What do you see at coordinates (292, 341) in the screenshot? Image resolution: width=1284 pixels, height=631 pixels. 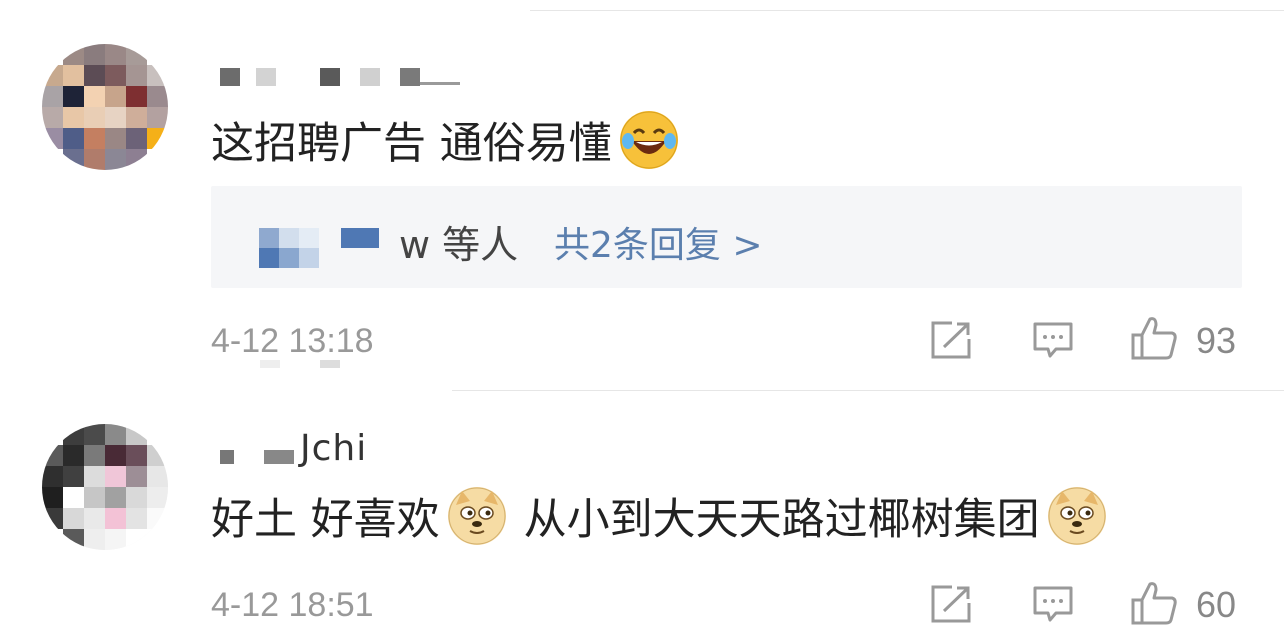 I see `comment-time: 4-12 13:18` at bounding box center [292, 341].